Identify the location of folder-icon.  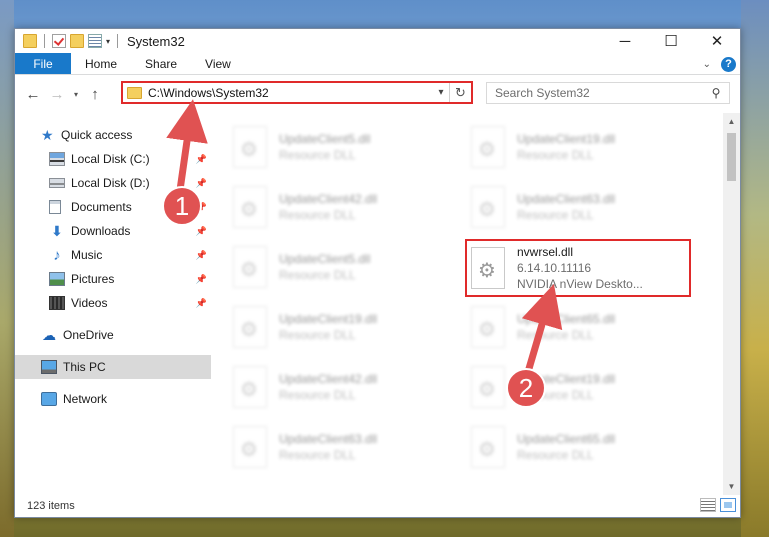
(30, 41).